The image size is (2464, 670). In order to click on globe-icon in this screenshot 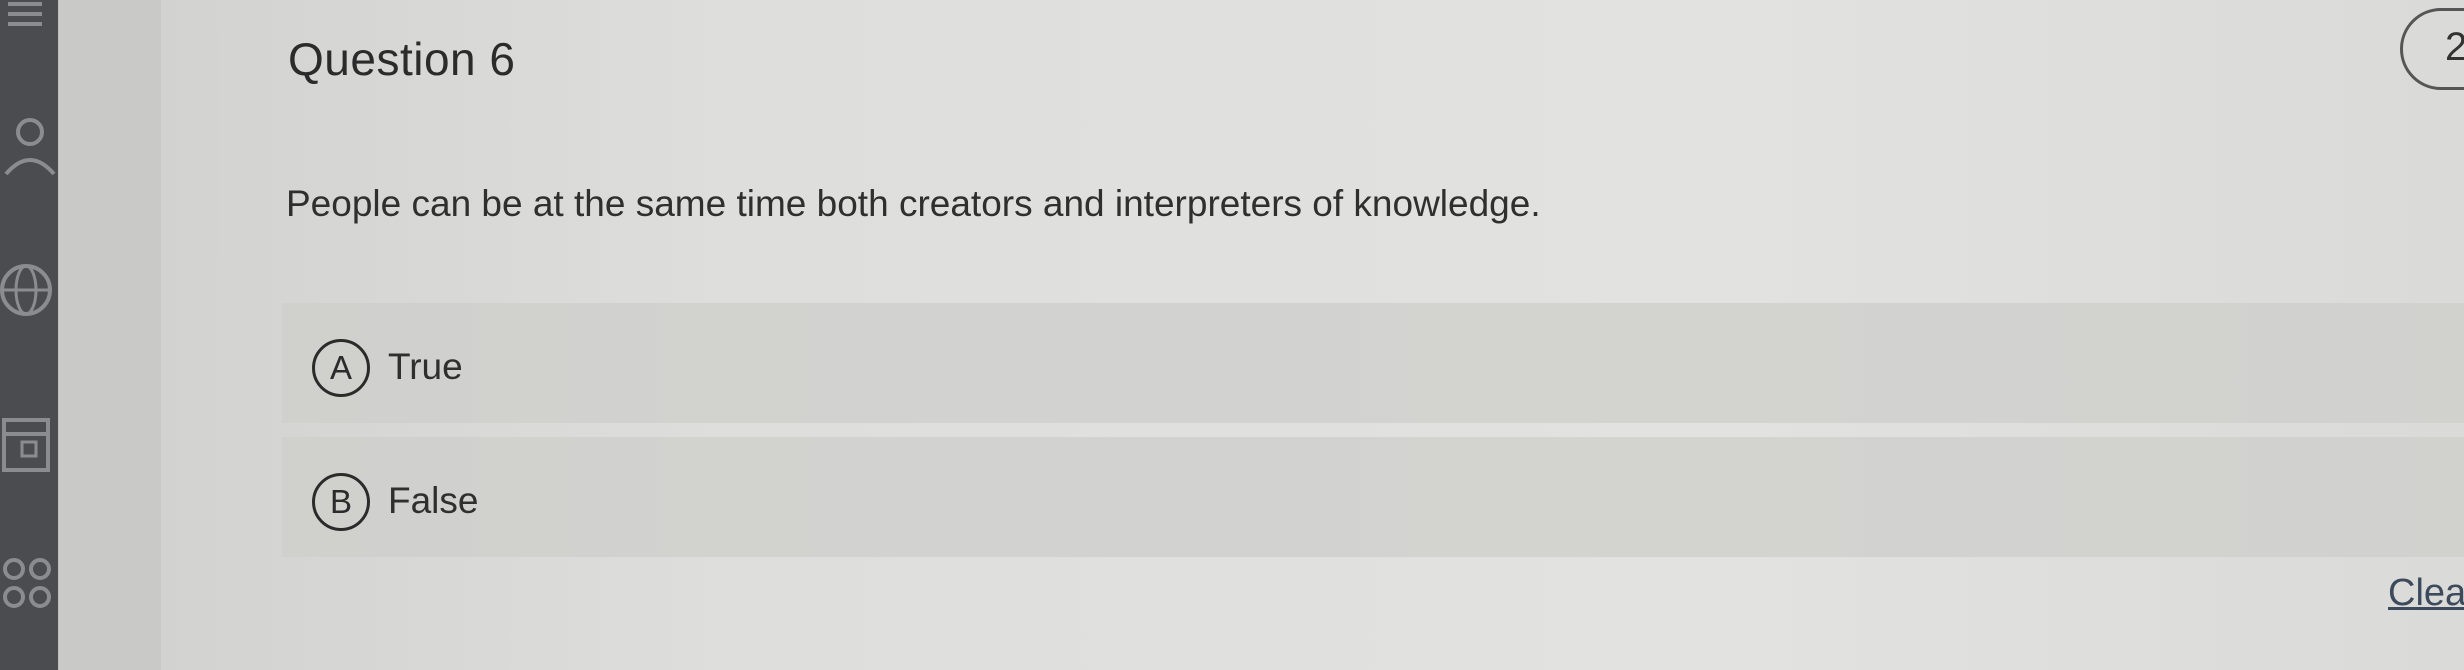, I will do `click(29, 290)`.